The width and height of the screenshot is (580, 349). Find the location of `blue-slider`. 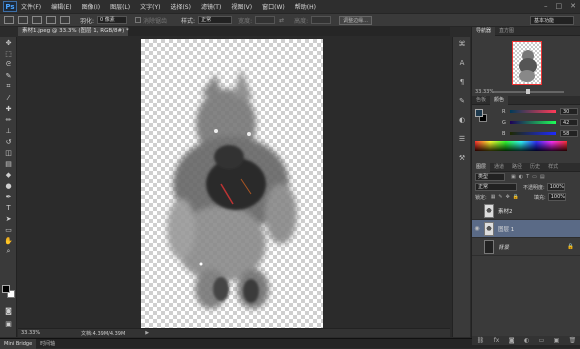

blue-slider is located at coordinates (533, 133).